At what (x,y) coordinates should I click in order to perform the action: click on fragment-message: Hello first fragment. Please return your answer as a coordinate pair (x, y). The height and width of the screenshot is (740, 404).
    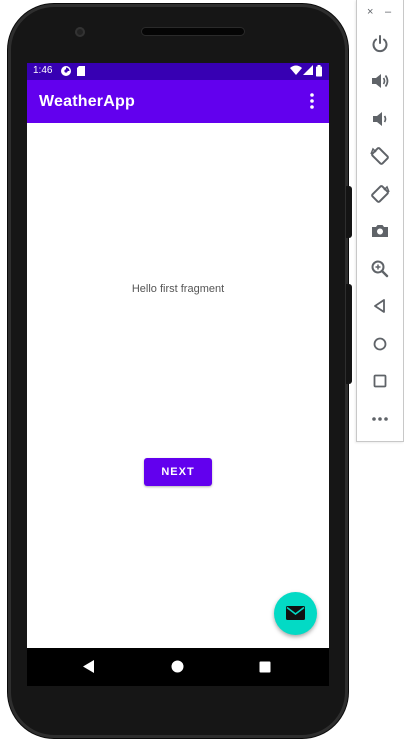
    Looking at the image, I should click on (178, 289).